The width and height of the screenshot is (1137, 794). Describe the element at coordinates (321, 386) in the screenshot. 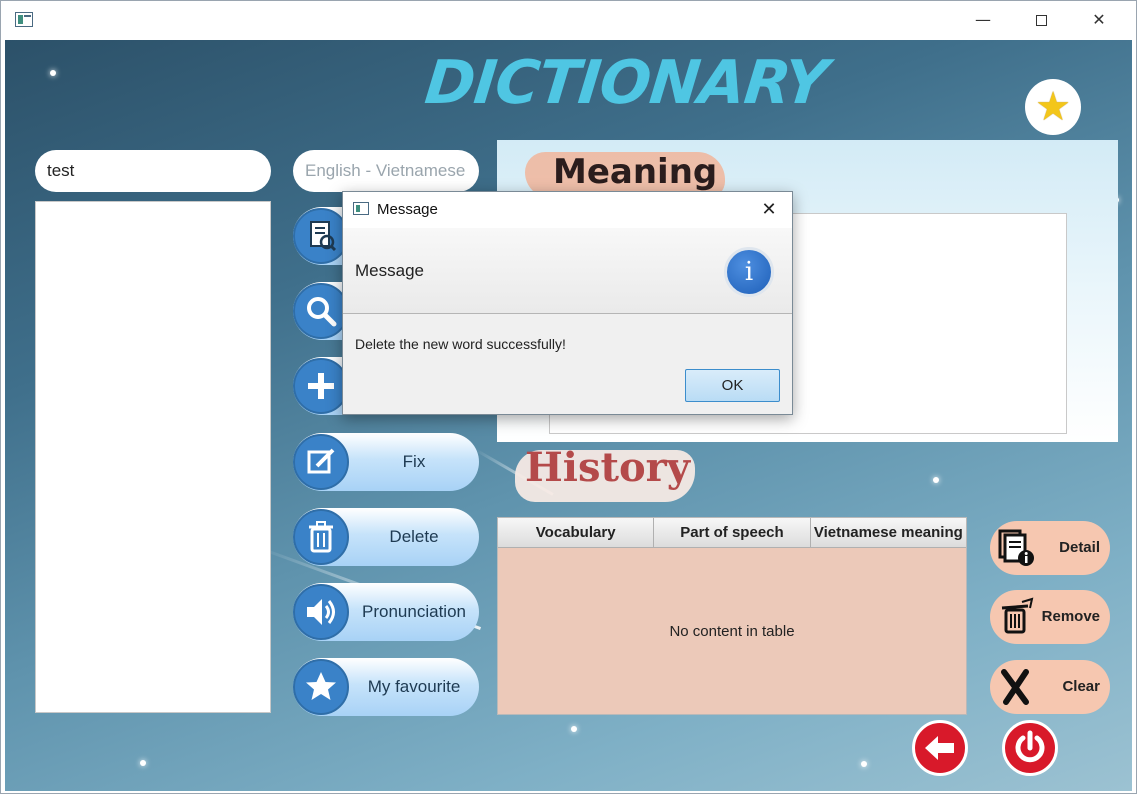

I see `plus-icon` at that location.